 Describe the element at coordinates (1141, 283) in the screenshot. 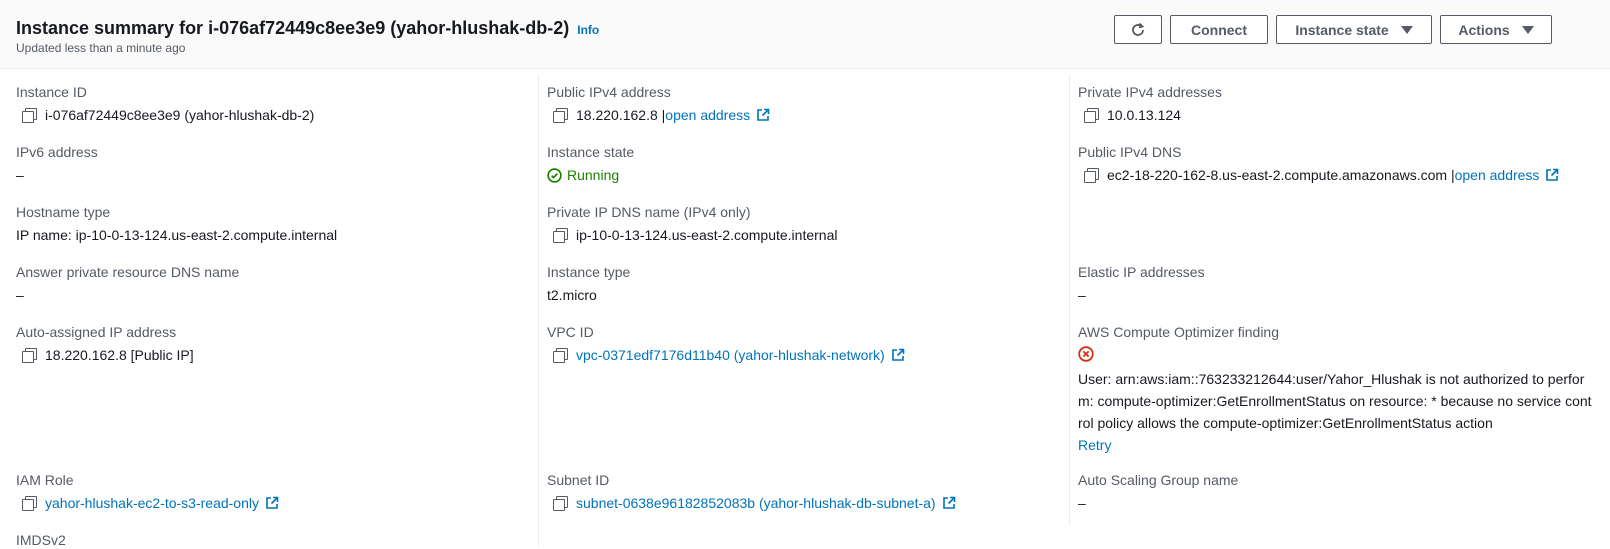

I see `elastic-ip-field: Elastic IP addresses –` at that location.